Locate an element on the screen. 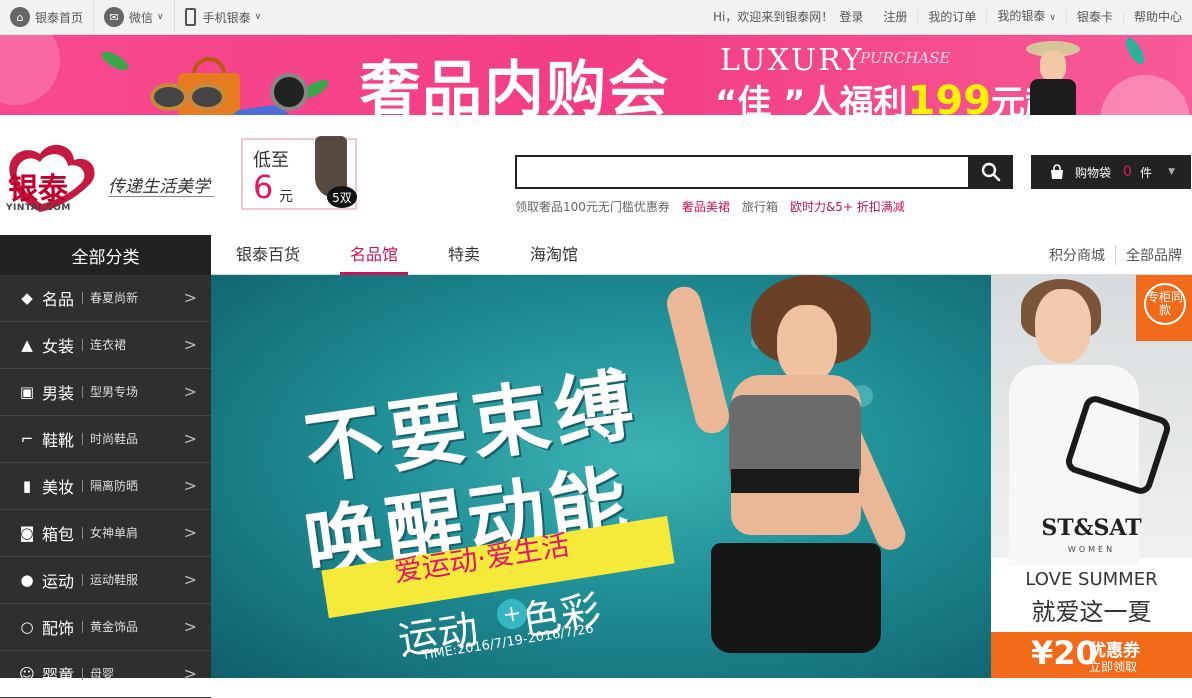 The height and width of the screenshot is (698, 1192). category-name: 运动 is located at coordinates (58, 581).